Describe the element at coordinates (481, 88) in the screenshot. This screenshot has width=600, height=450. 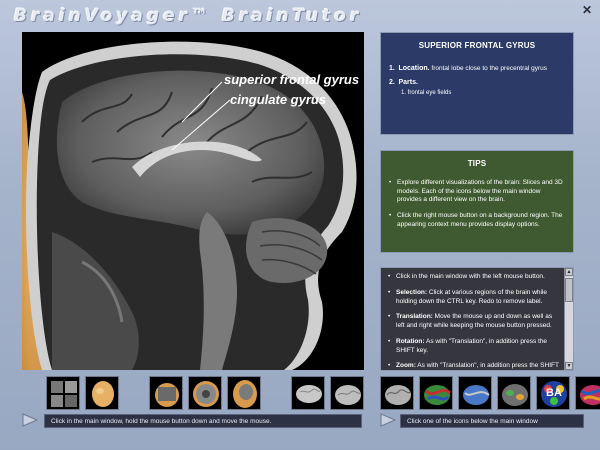
I see `info-item-parts: 2. Parts. 1. frontal eye fields` at that location.